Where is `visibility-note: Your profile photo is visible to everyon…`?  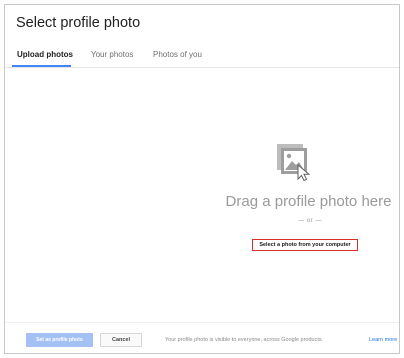
visibility-note: Your profile photo is visible to everyon… is located at coordinates (244, 340).